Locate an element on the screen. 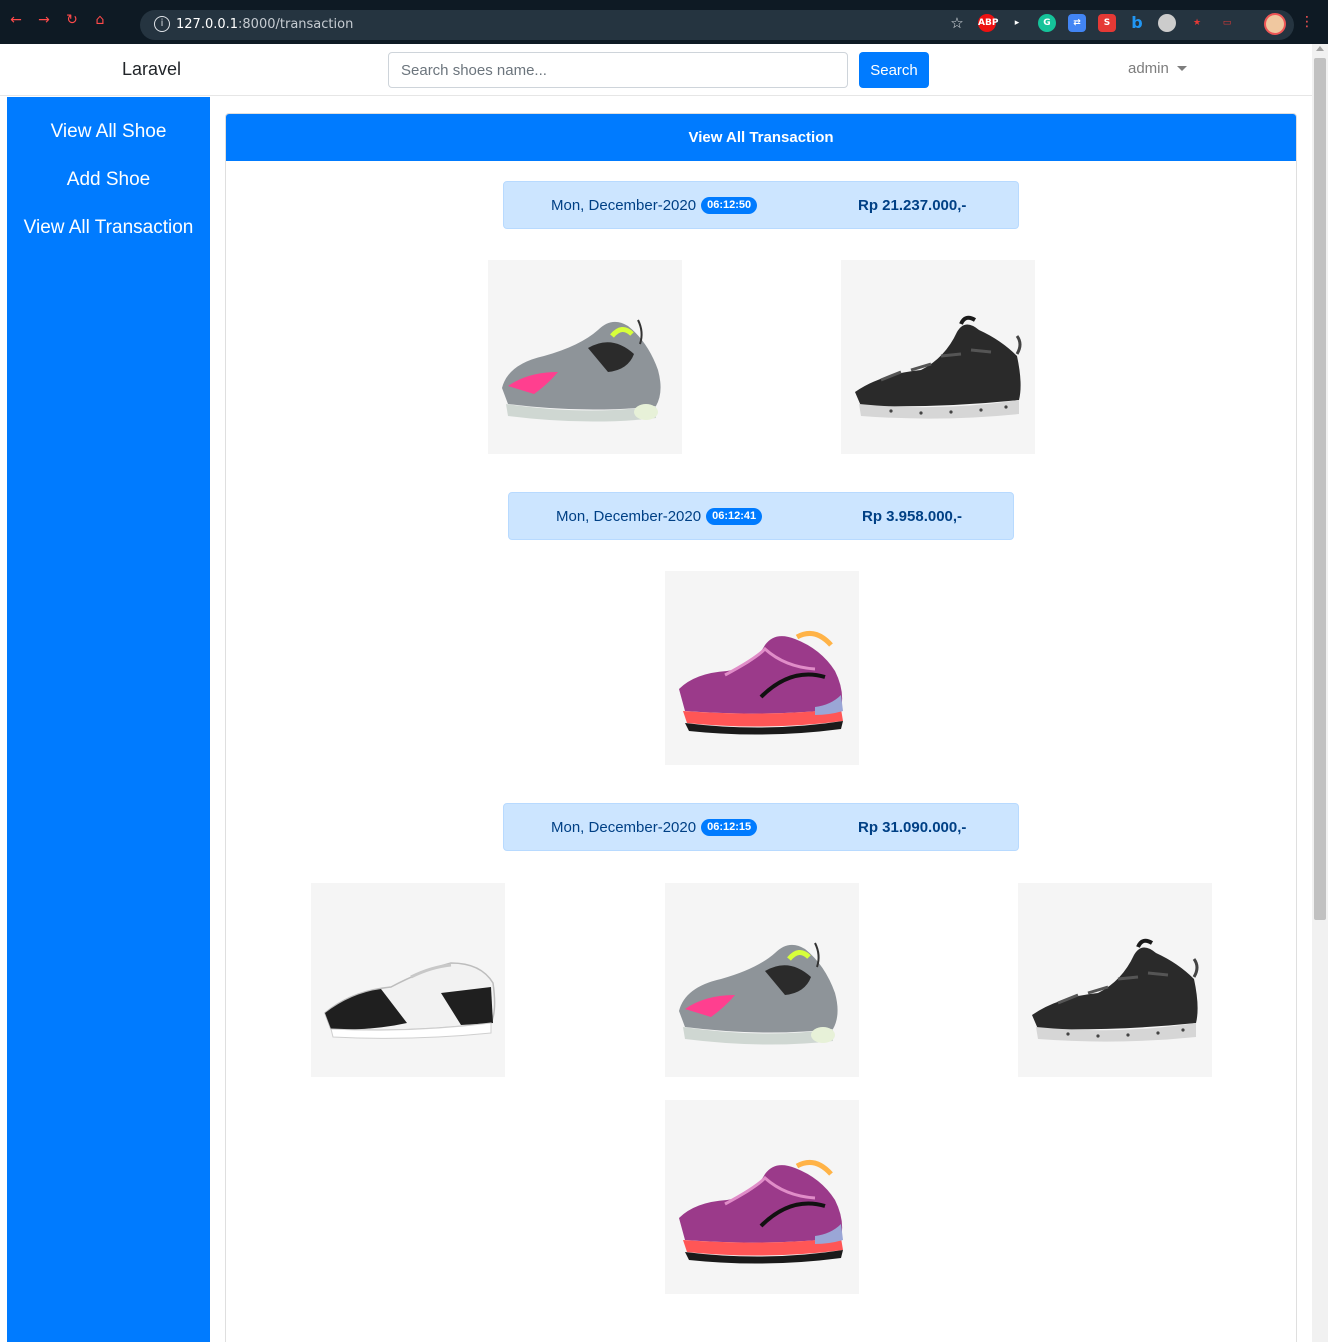 The height and width of the screenshot is (1342, 1328). user-name: admin is located at coordinates (1148, 68).